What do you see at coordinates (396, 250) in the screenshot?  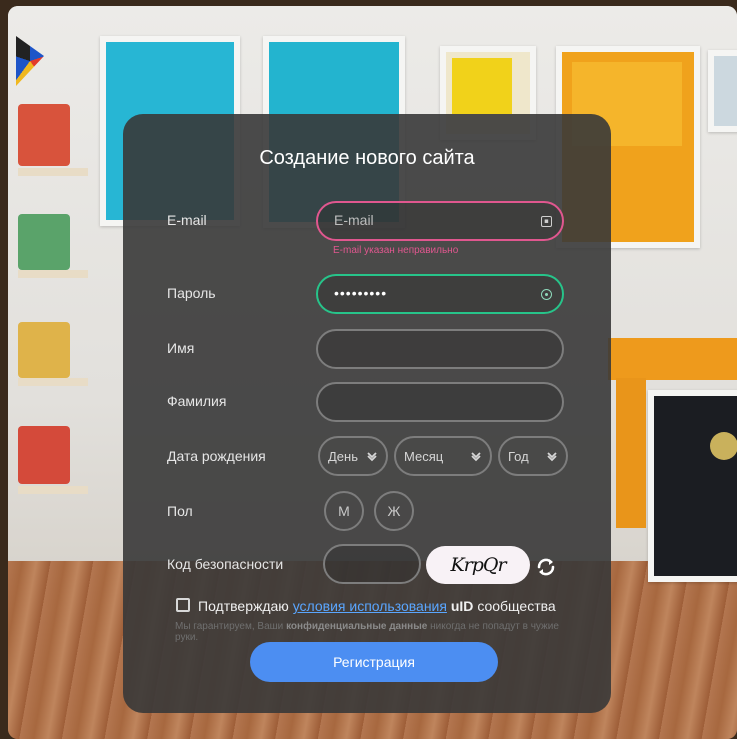 I see `email-error: E-mail указан неправильно` at bounding box center [396, 250].